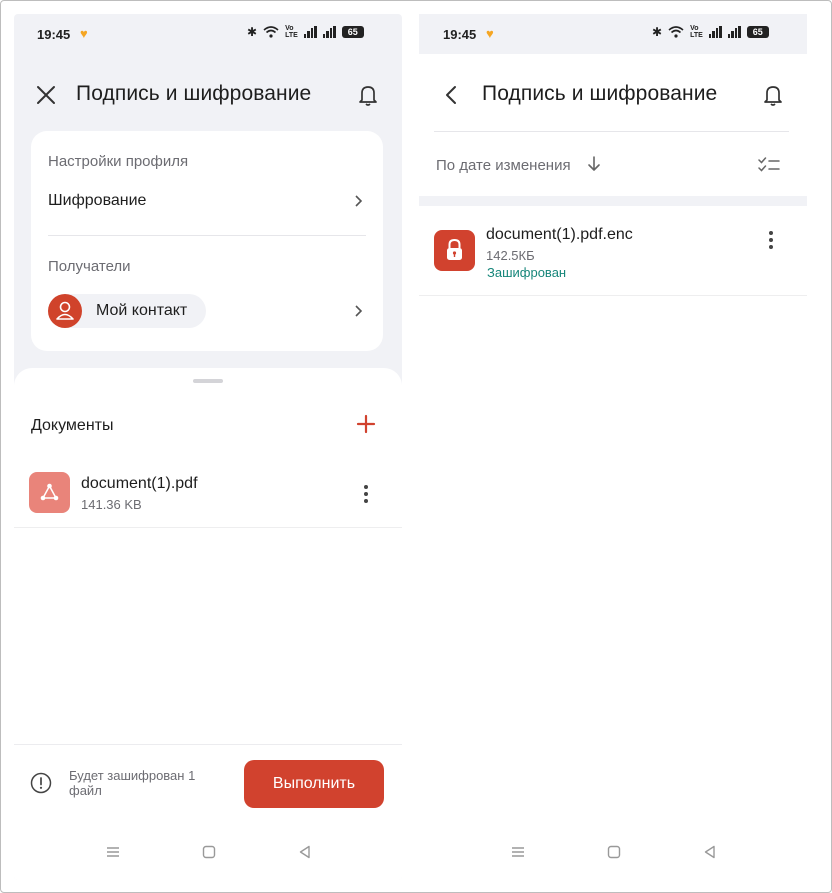 This screenshot has height=893, width=832. Describe the element at coordinates (594, 164) in the screenshot. I see `arrow-down-icon` at that location.